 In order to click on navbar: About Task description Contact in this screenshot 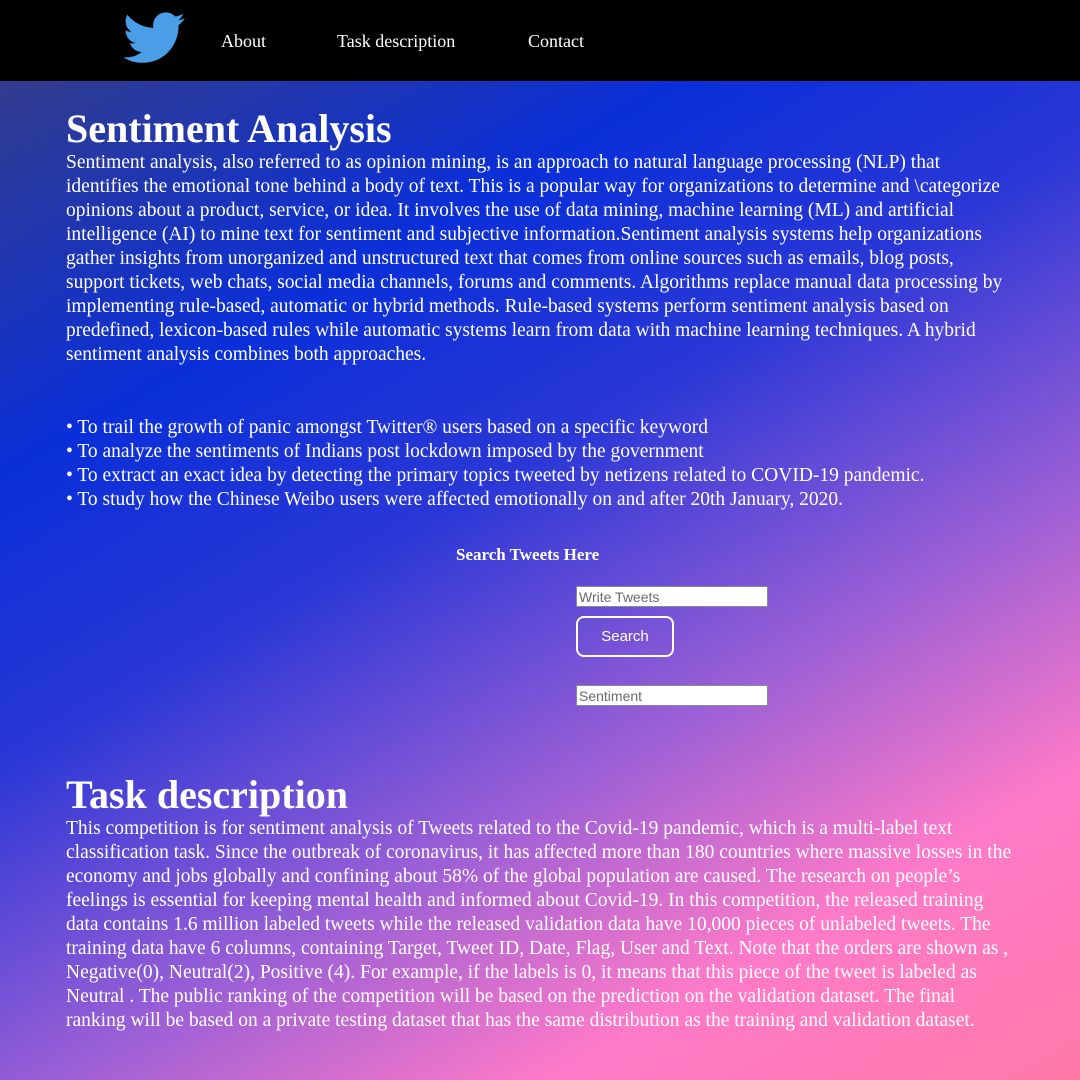, I will do `click(540, 40)`.